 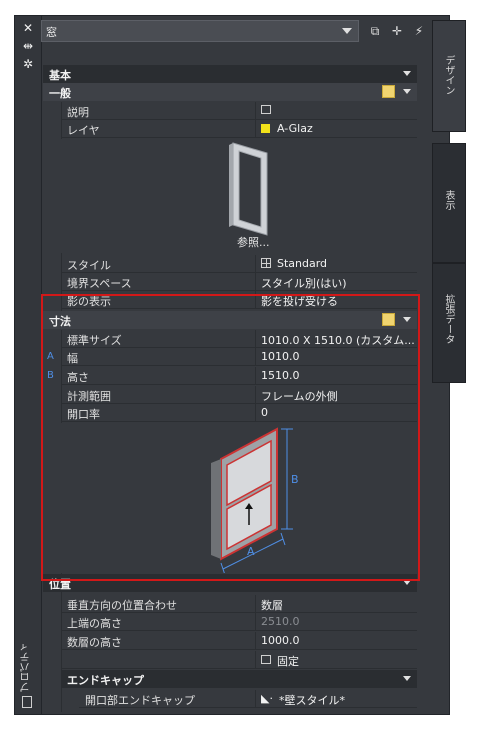 I want to click on endcap-icon: ◣·, so click(x=267, y=698).